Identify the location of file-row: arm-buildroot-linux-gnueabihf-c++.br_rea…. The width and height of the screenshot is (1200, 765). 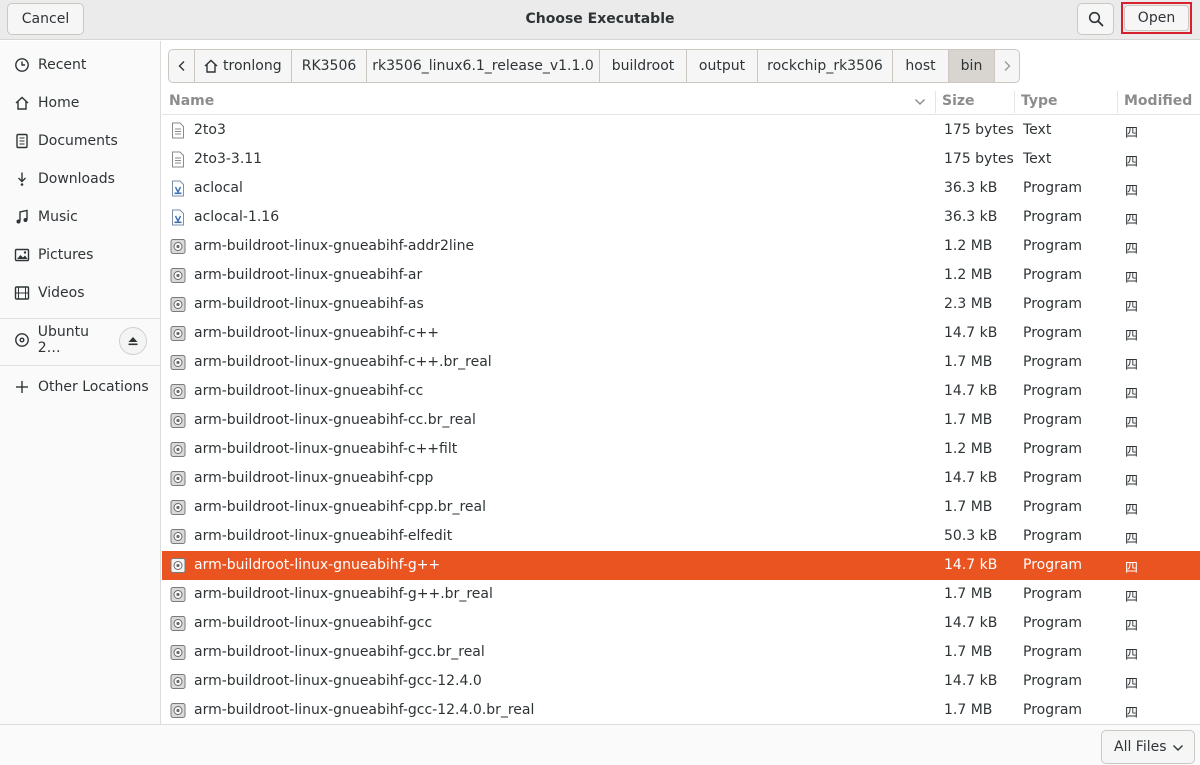
(681, 362).